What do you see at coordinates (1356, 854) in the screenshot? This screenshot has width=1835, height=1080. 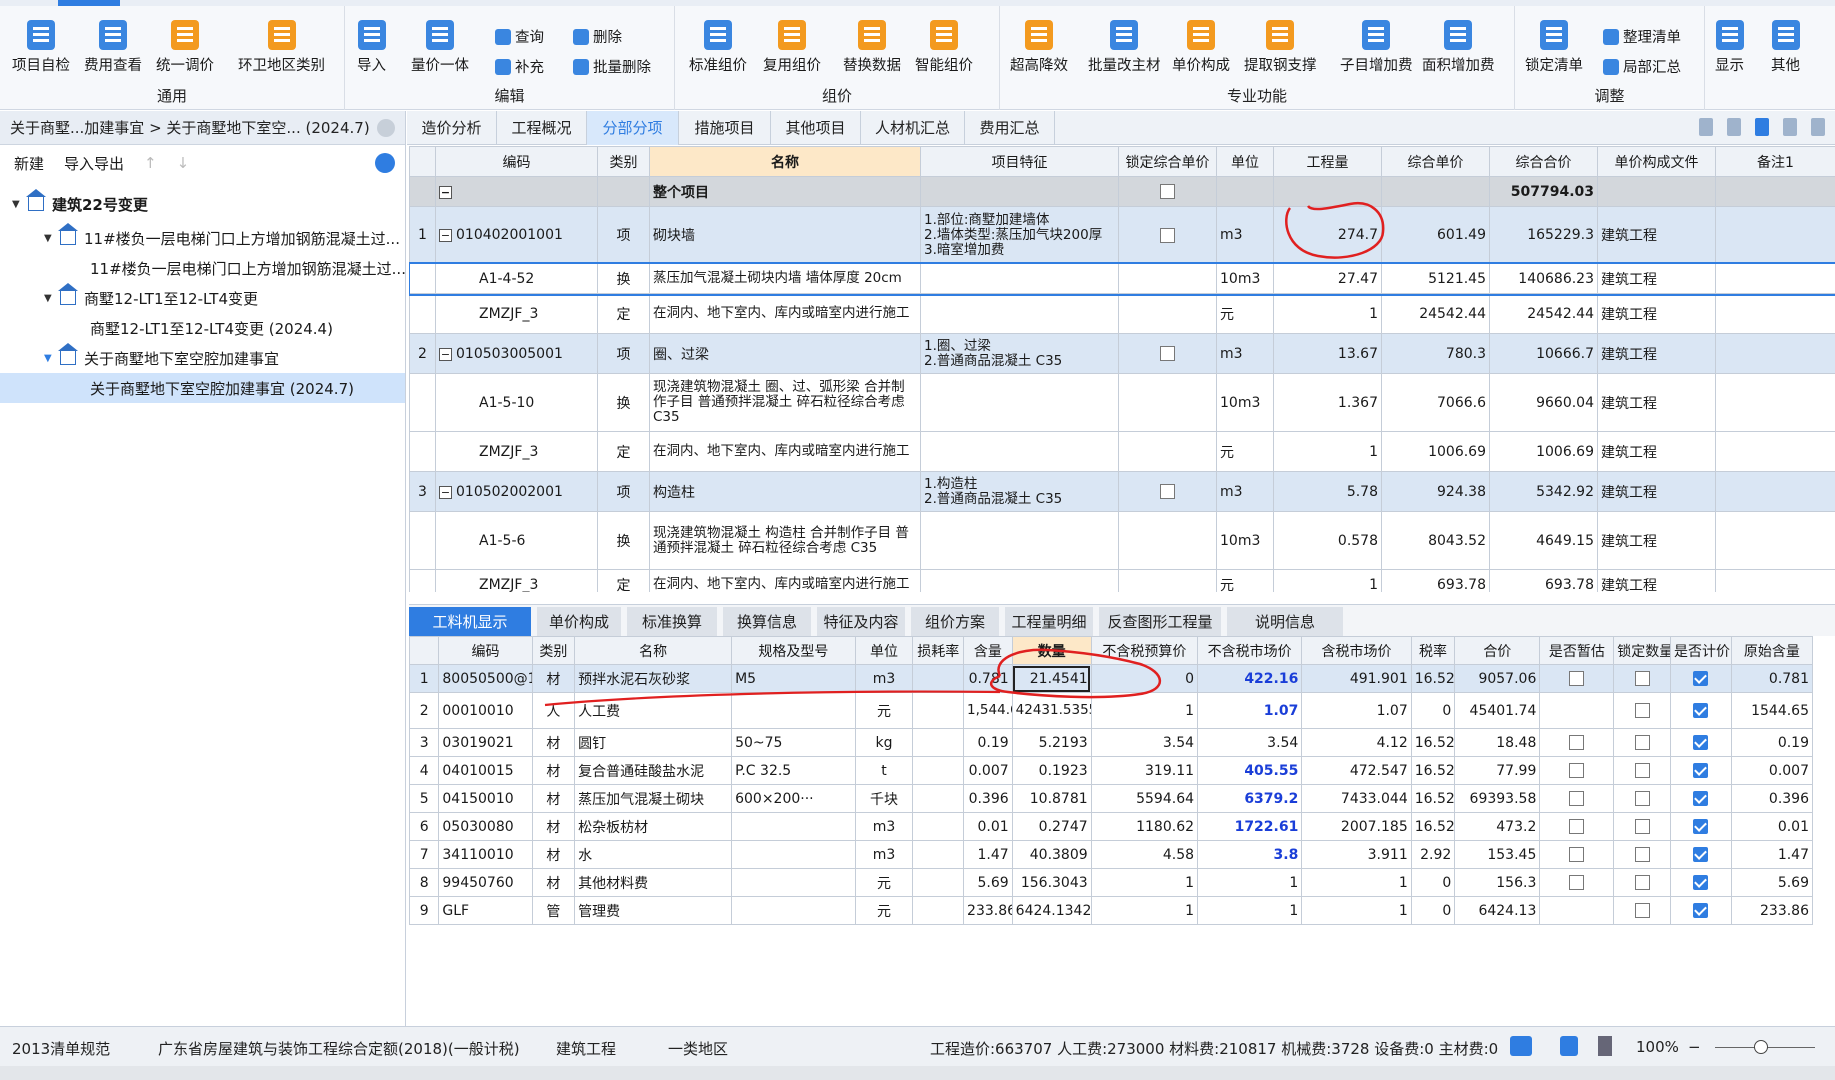 I see `cell-tax-market: 3.911` at bounding box center [1356, 854].